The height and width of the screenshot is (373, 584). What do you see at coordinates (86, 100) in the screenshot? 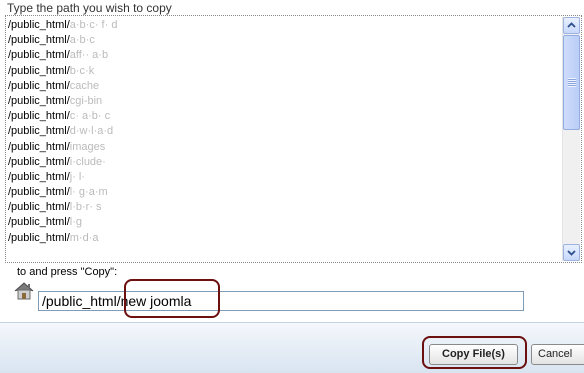
I see `directory-name: cgi-bin` at bounding box center [86, 100].